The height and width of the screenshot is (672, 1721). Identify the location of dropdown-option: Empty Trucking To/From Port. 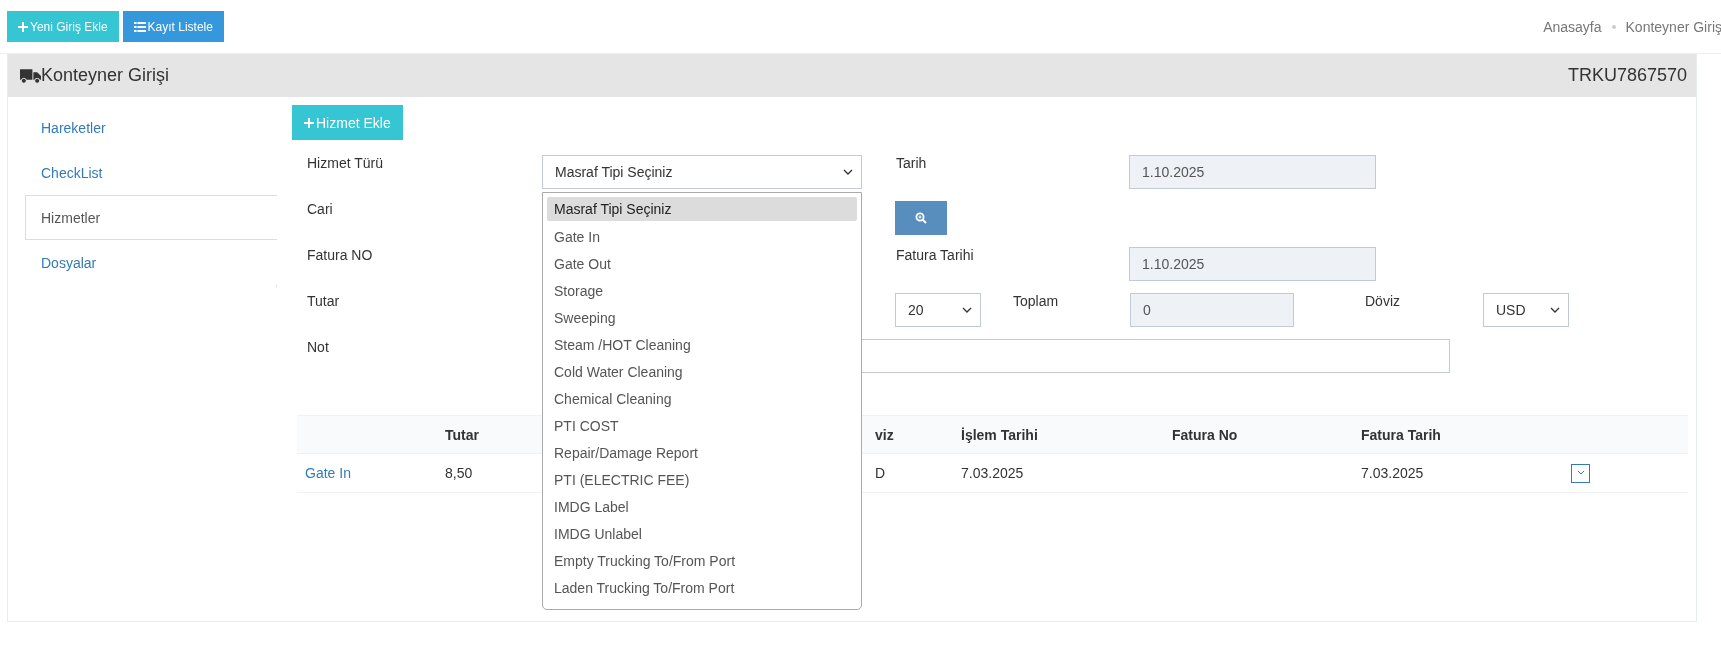
(702, 560).